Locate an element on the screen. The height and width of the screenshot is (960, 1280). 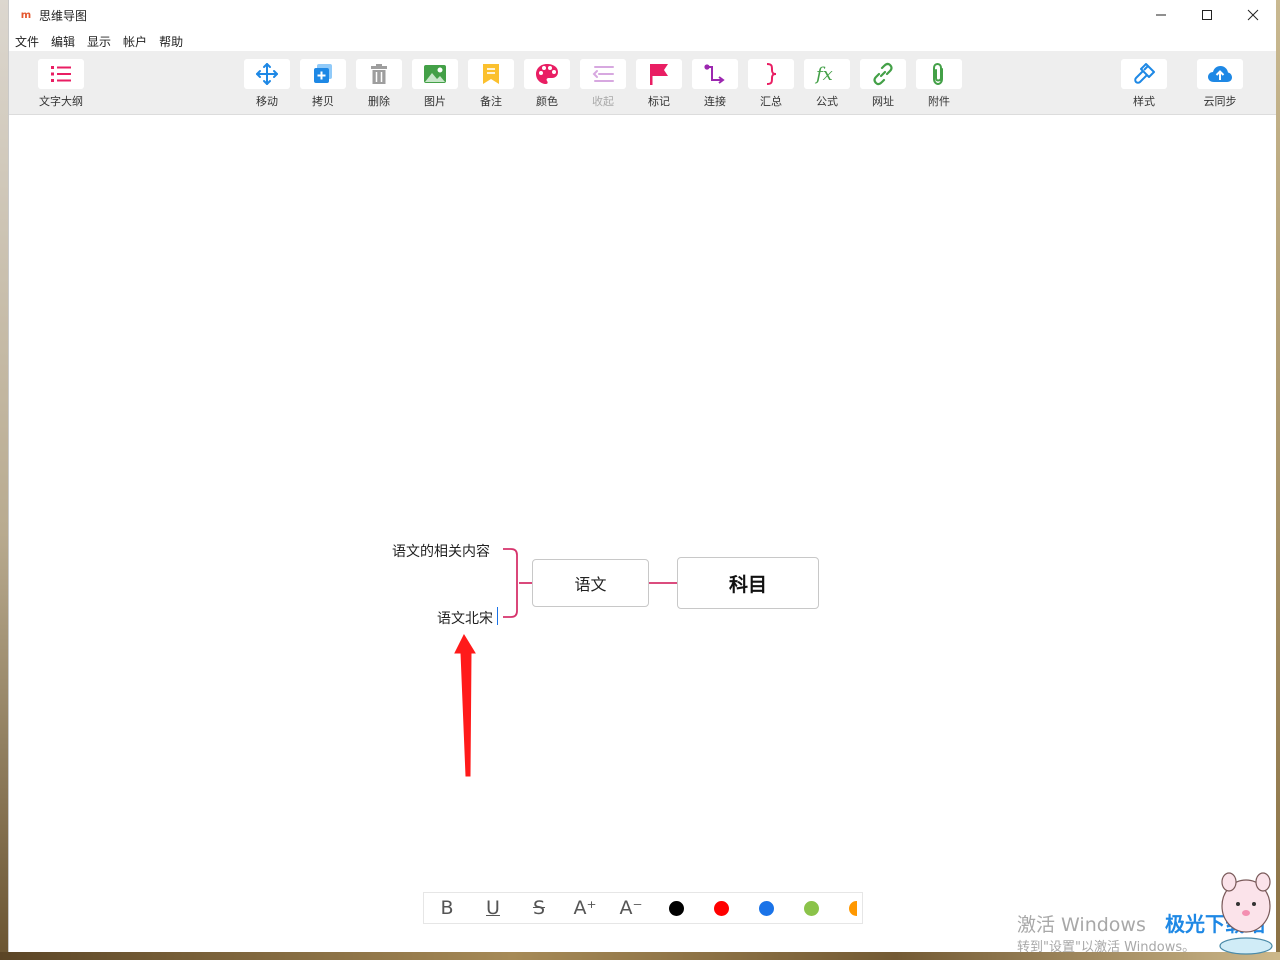
style-label: 样式 is located at coordinates (1144, 101).